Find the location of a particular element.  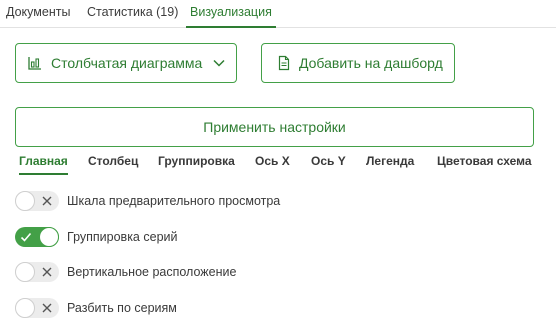

subtab-legend: Легенда is located at coordinates (390, 161).